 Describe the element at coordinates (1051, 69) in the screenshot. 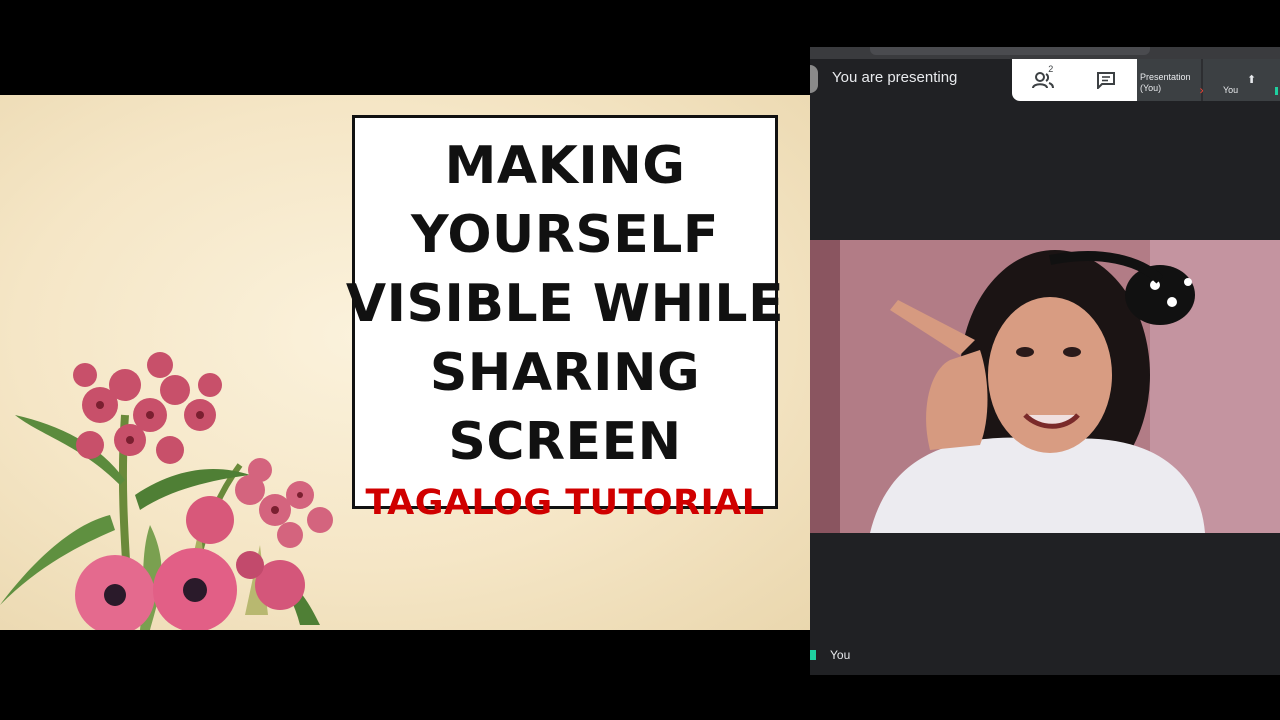

I see `participant-count: 2` at that location.